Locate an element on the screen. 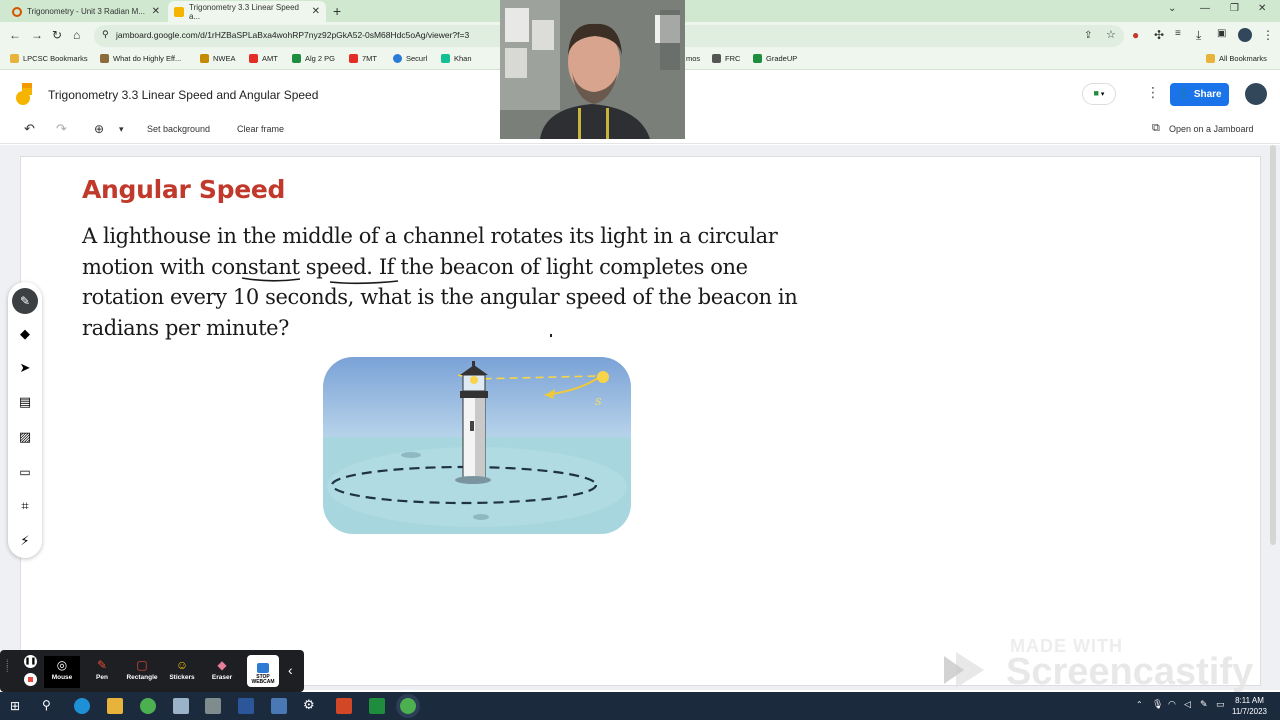 The image size is (1280, 720). tab-trig-unit3: Trigonometry - Unit 3 Radian M... ✕ is located at coordinates (86, 11).